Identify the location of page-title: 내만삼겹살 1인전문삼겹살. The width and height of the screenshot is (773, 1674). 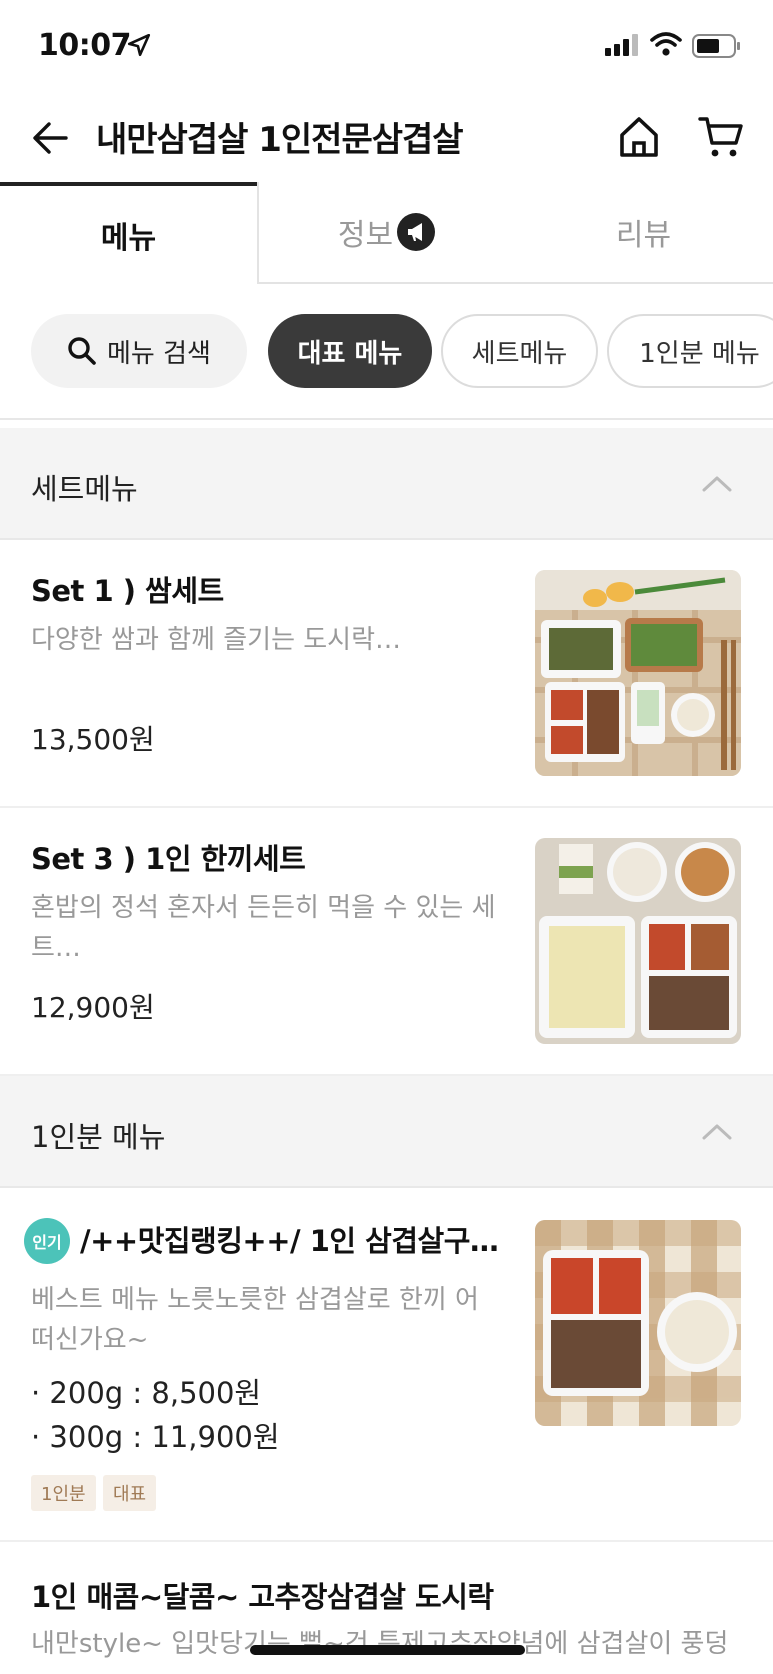
(280, 140).